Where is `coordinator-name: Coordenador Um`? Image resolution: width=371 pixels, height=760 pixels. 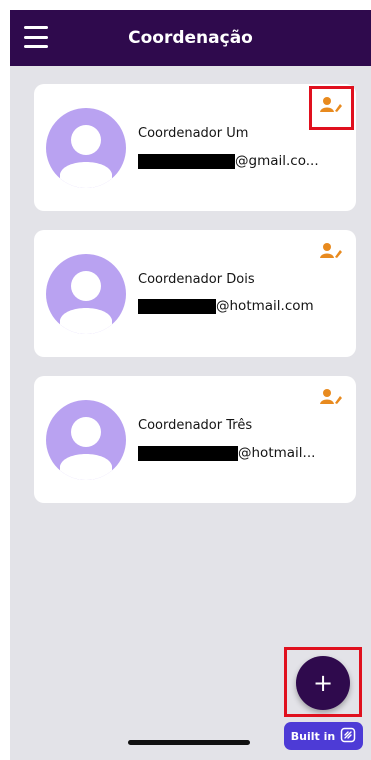
coordinator-name: Coordenador Um is located at coordinates (193, 133).